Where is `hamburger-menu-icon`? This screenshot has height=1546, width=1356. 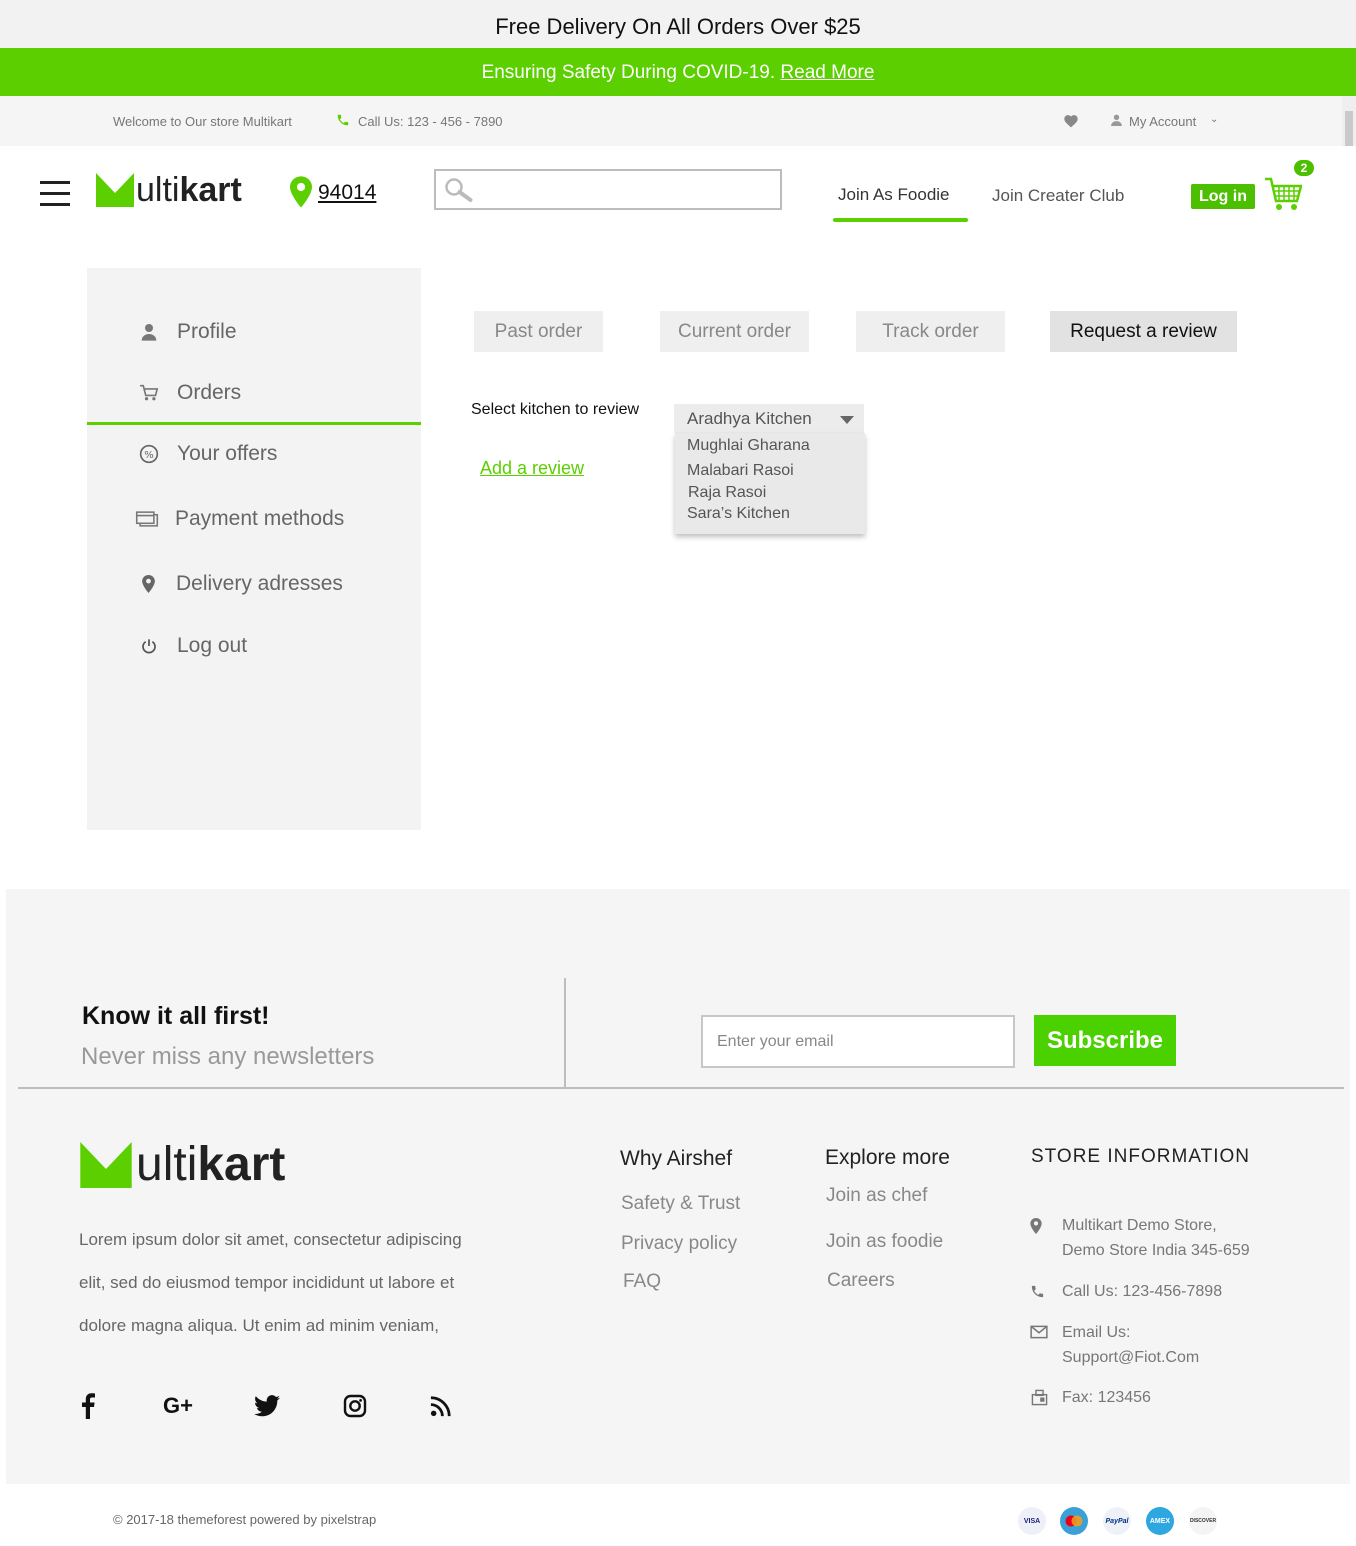 hamburger-menu-icon is located at coordinates (55, 193).